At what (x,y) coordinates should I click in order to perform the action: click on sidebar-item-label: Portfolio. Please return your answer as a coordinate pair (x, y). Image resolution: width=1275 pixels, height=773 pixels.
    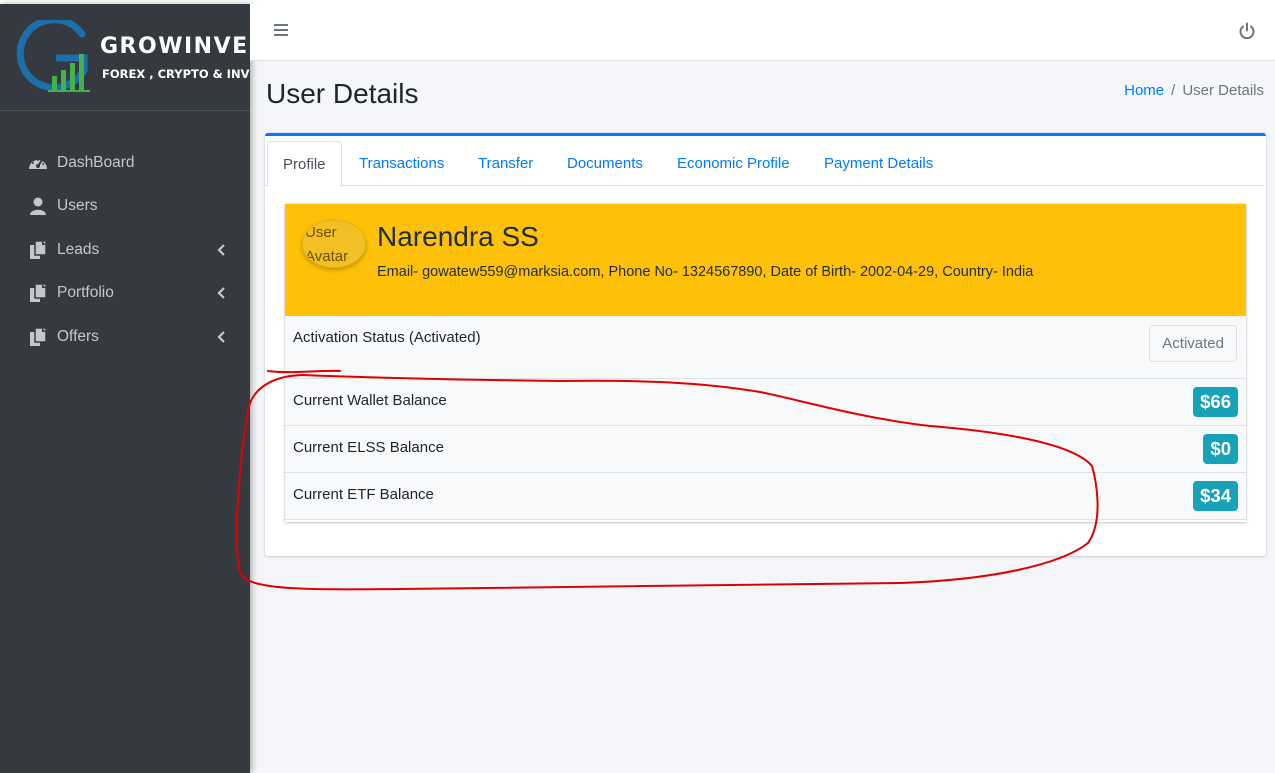
    Looking at the image, I should click on (85, 293).